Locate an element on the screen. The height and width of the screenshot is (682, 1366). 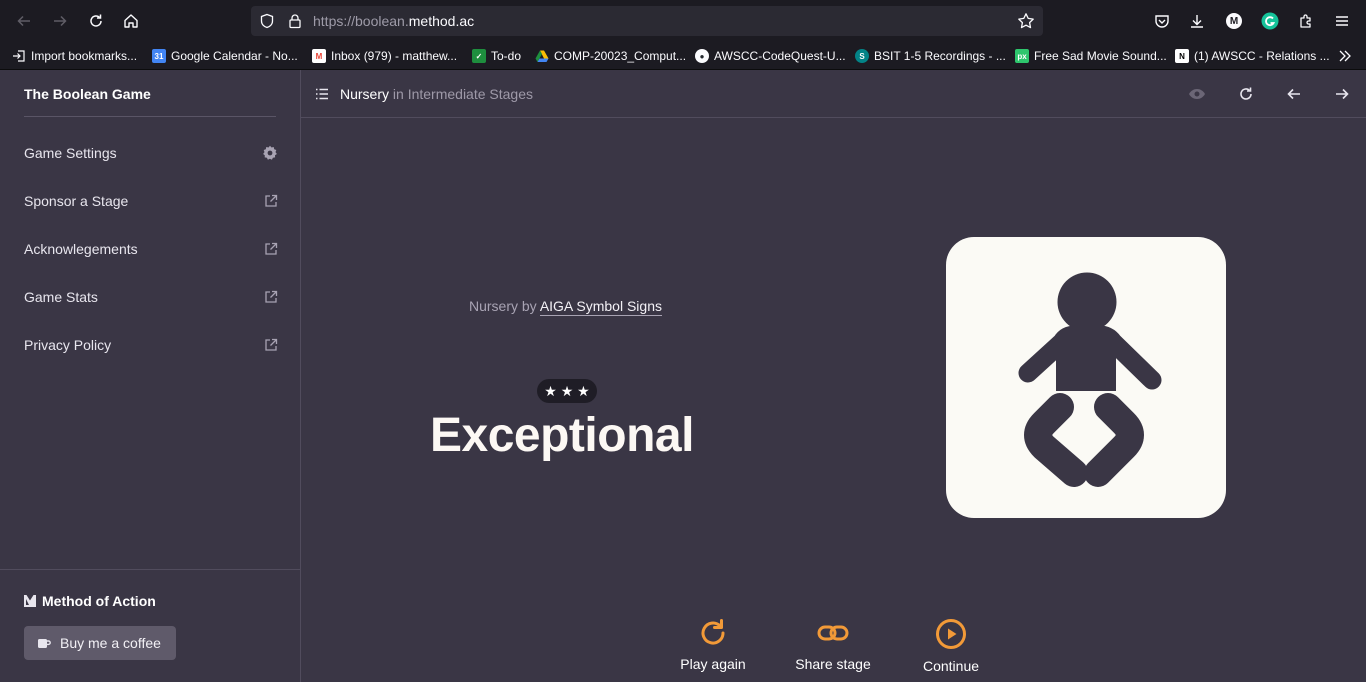
notion-icon: N is located at coordinates (1182, 56).